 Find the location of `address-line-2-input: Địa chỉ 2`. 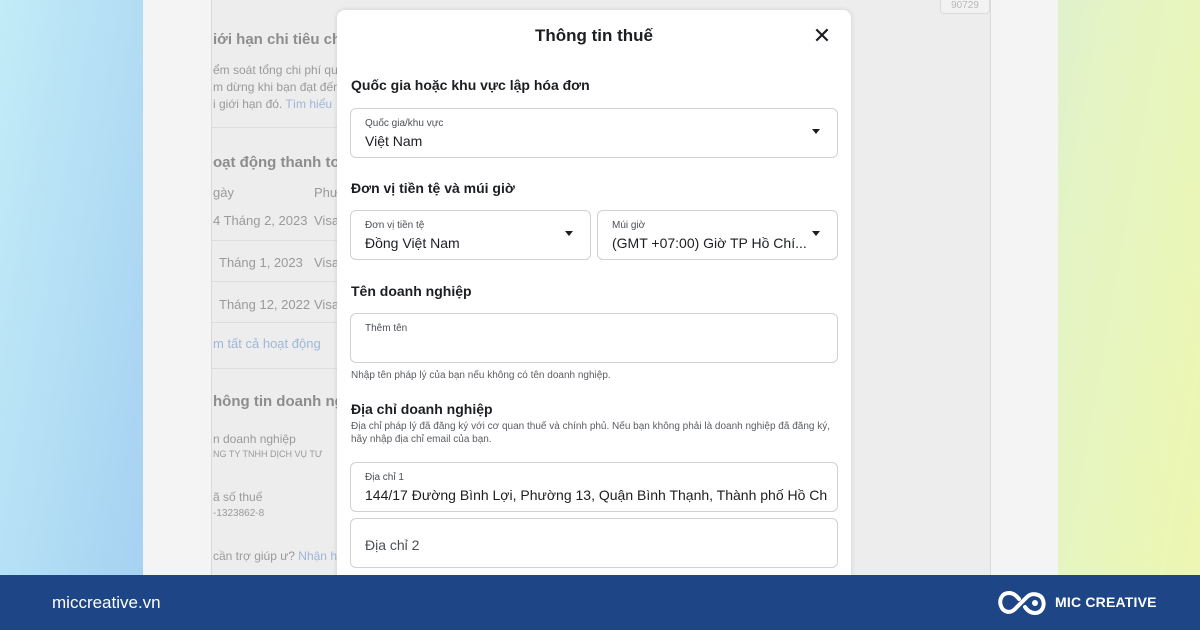

address-line-2-input: Địa chỉ 2 is located at coordinates (594, 543).